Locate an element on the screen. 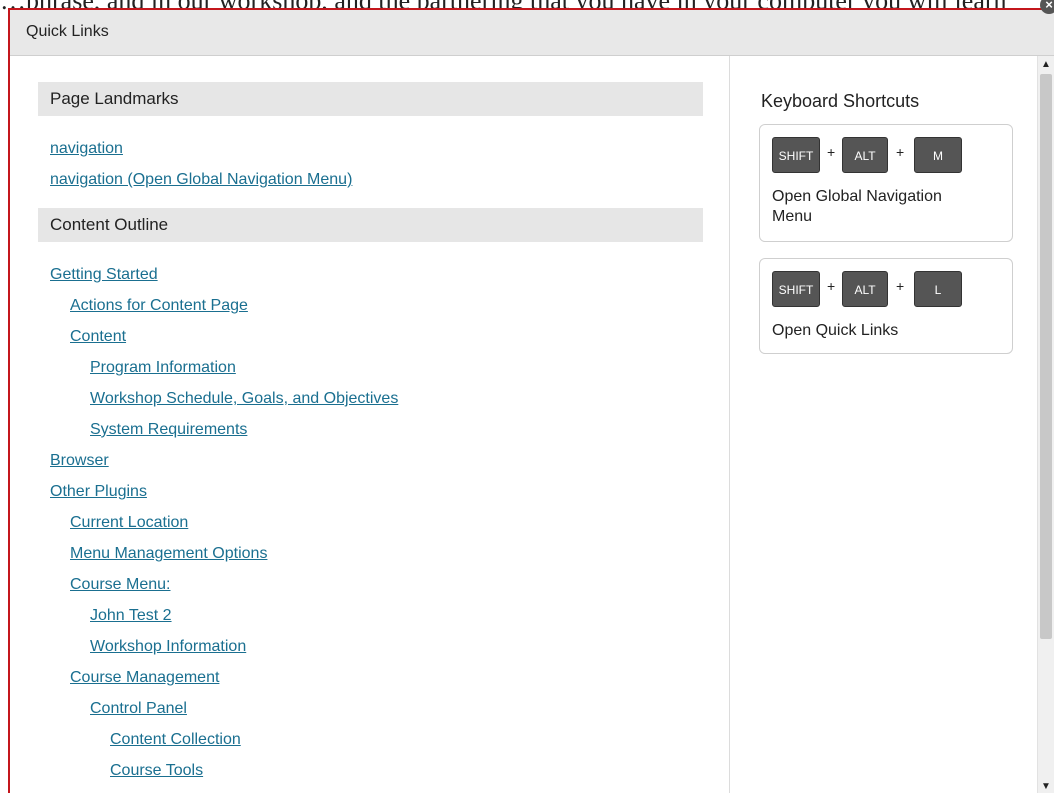 Image resolution: width=1054 pixels, height=793 pixels. vertical-scrollbar: ▲ ▼ is located at coordinates (1045, 424).